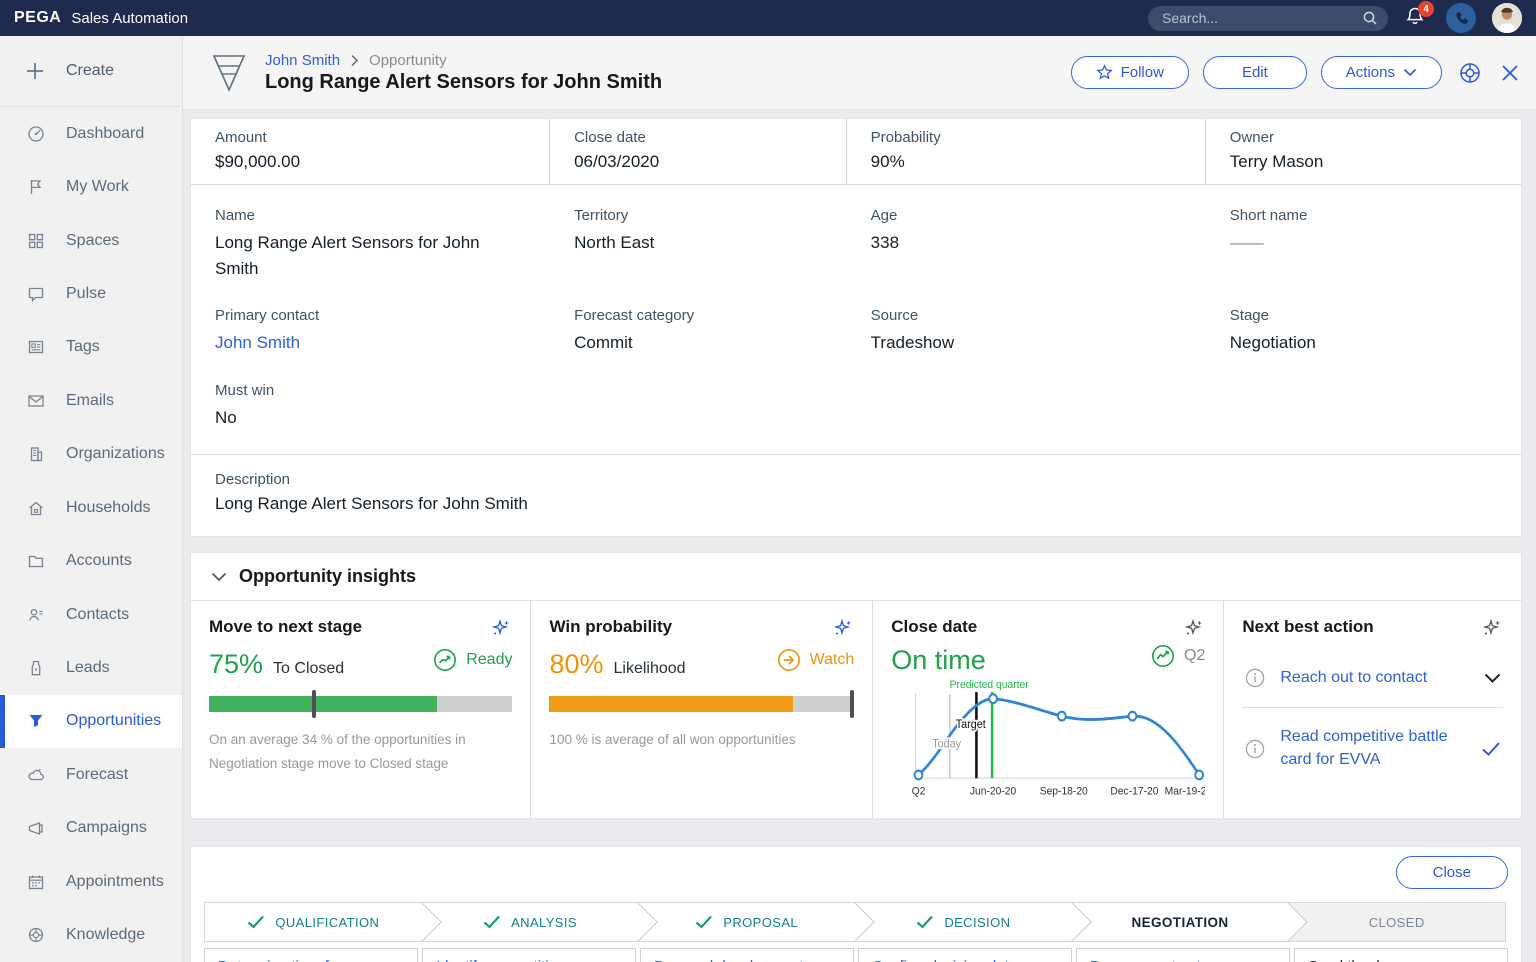  I want to click on page-title: Long Range Alert Sensors for John Smith, so click(464, 81).